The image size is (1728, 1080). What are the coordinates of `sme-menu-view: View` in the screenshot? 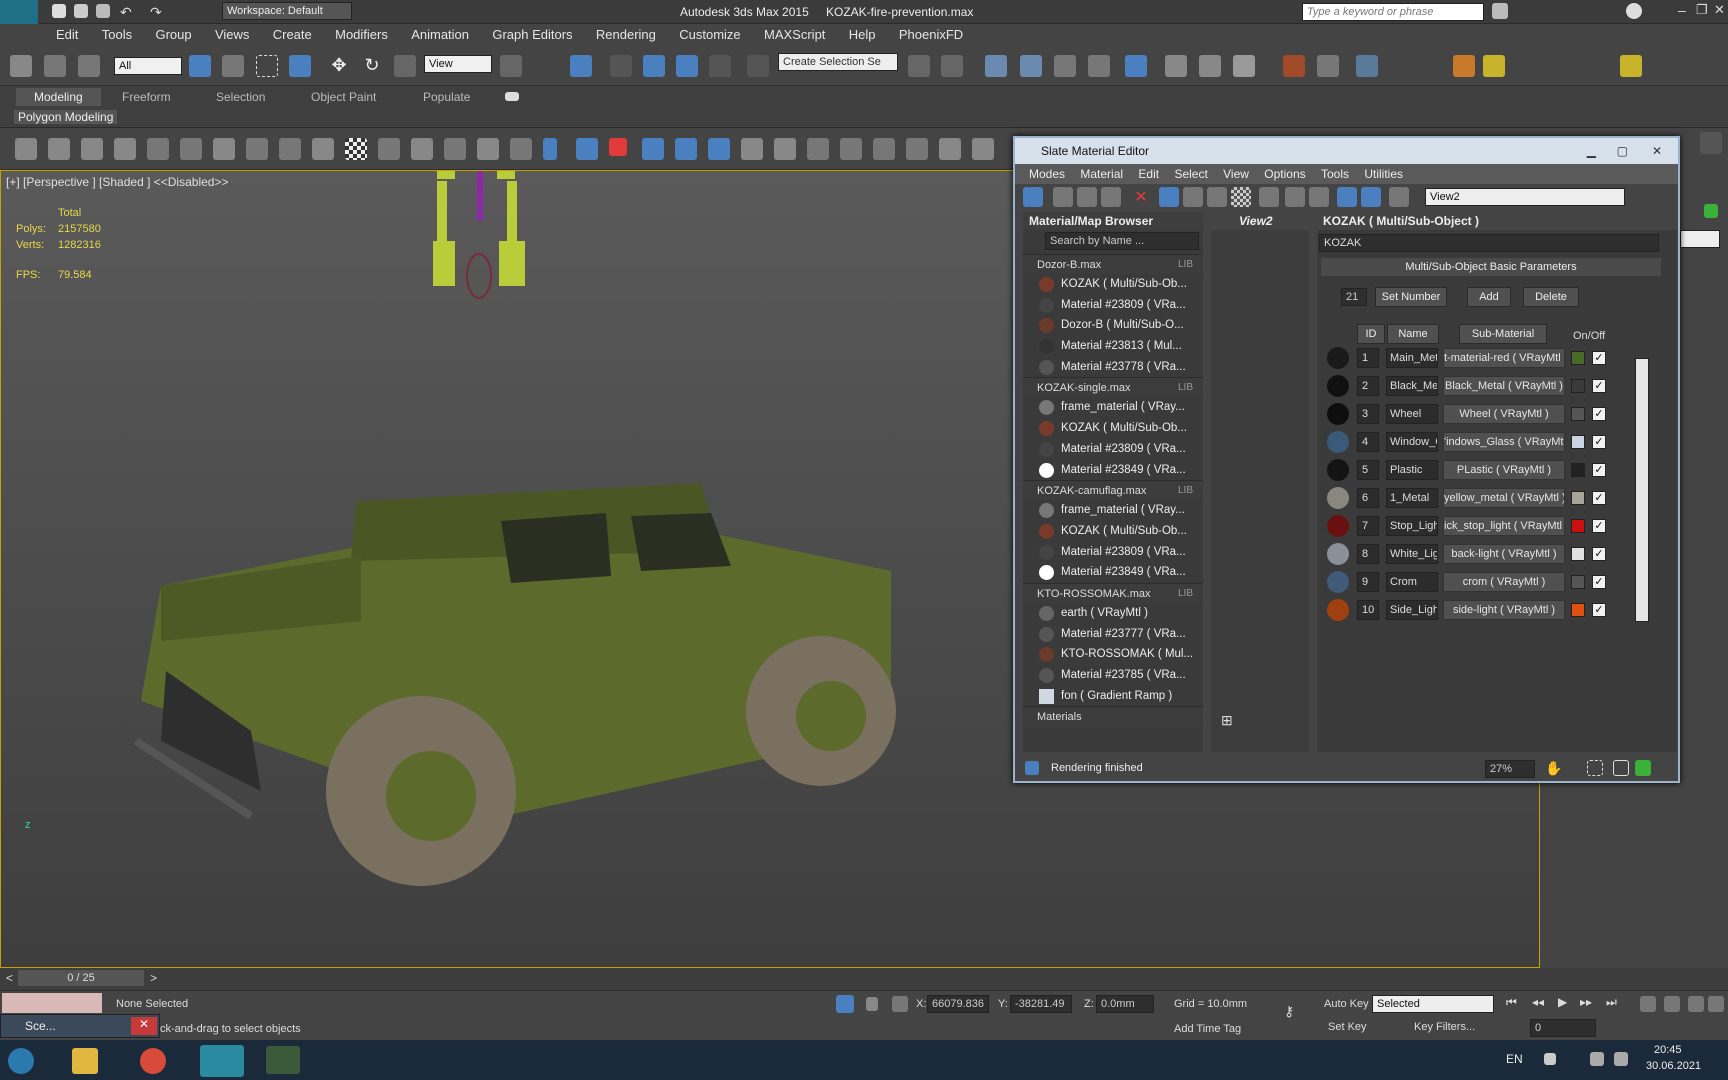 It's located at (1236, 174).